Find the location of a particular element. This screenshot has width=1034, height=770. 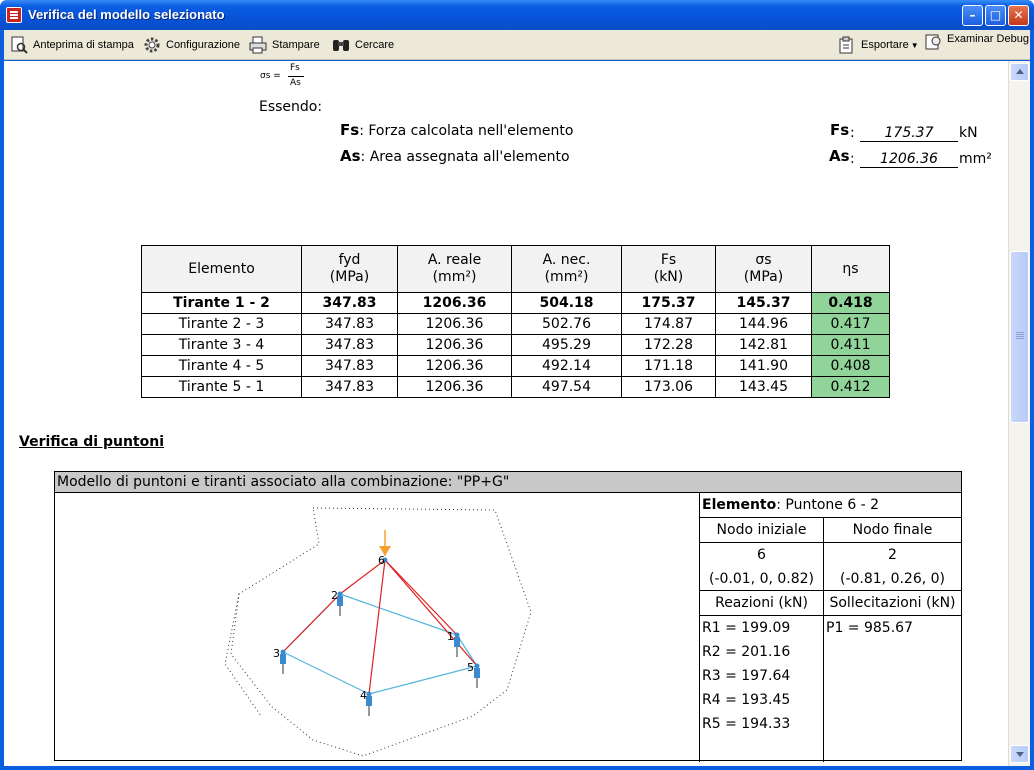

search-button: Cercare is located at coordinates (363, 45).